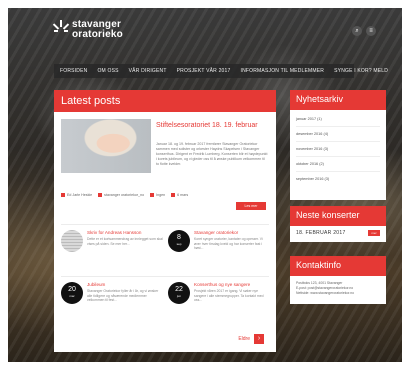 This screenshot has width=412, height=370. Describe the element at coordinates (371, 31) in the screenshot. I see `menu-icon: ≡` at that location.